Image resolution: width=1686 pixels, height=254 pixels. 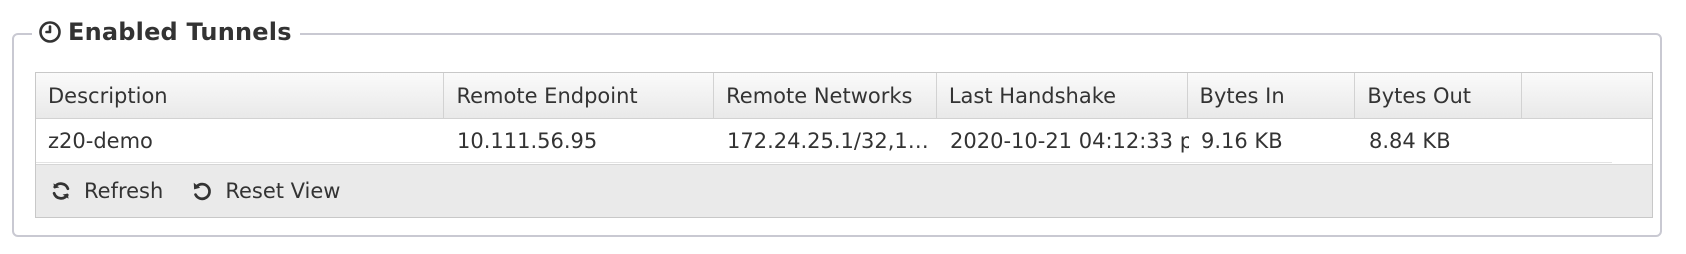 I want to click on cell-remote-endpoint: 10.111.56.95, so click(x=527, y=140).